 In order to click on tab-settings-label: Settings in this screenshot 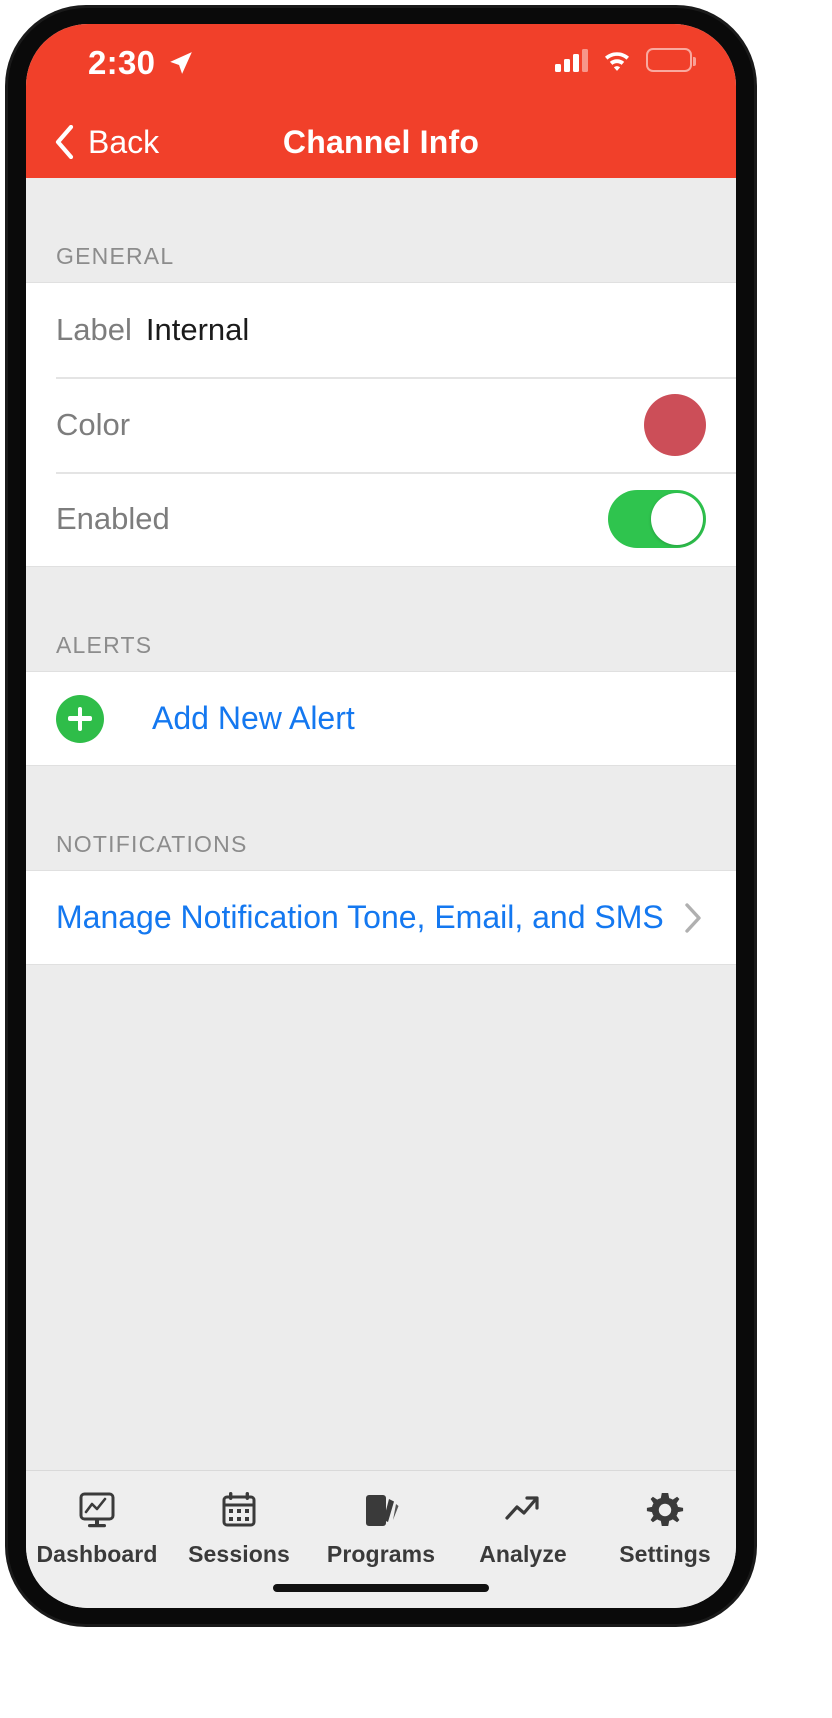, I will do `click(665, 1554)`.